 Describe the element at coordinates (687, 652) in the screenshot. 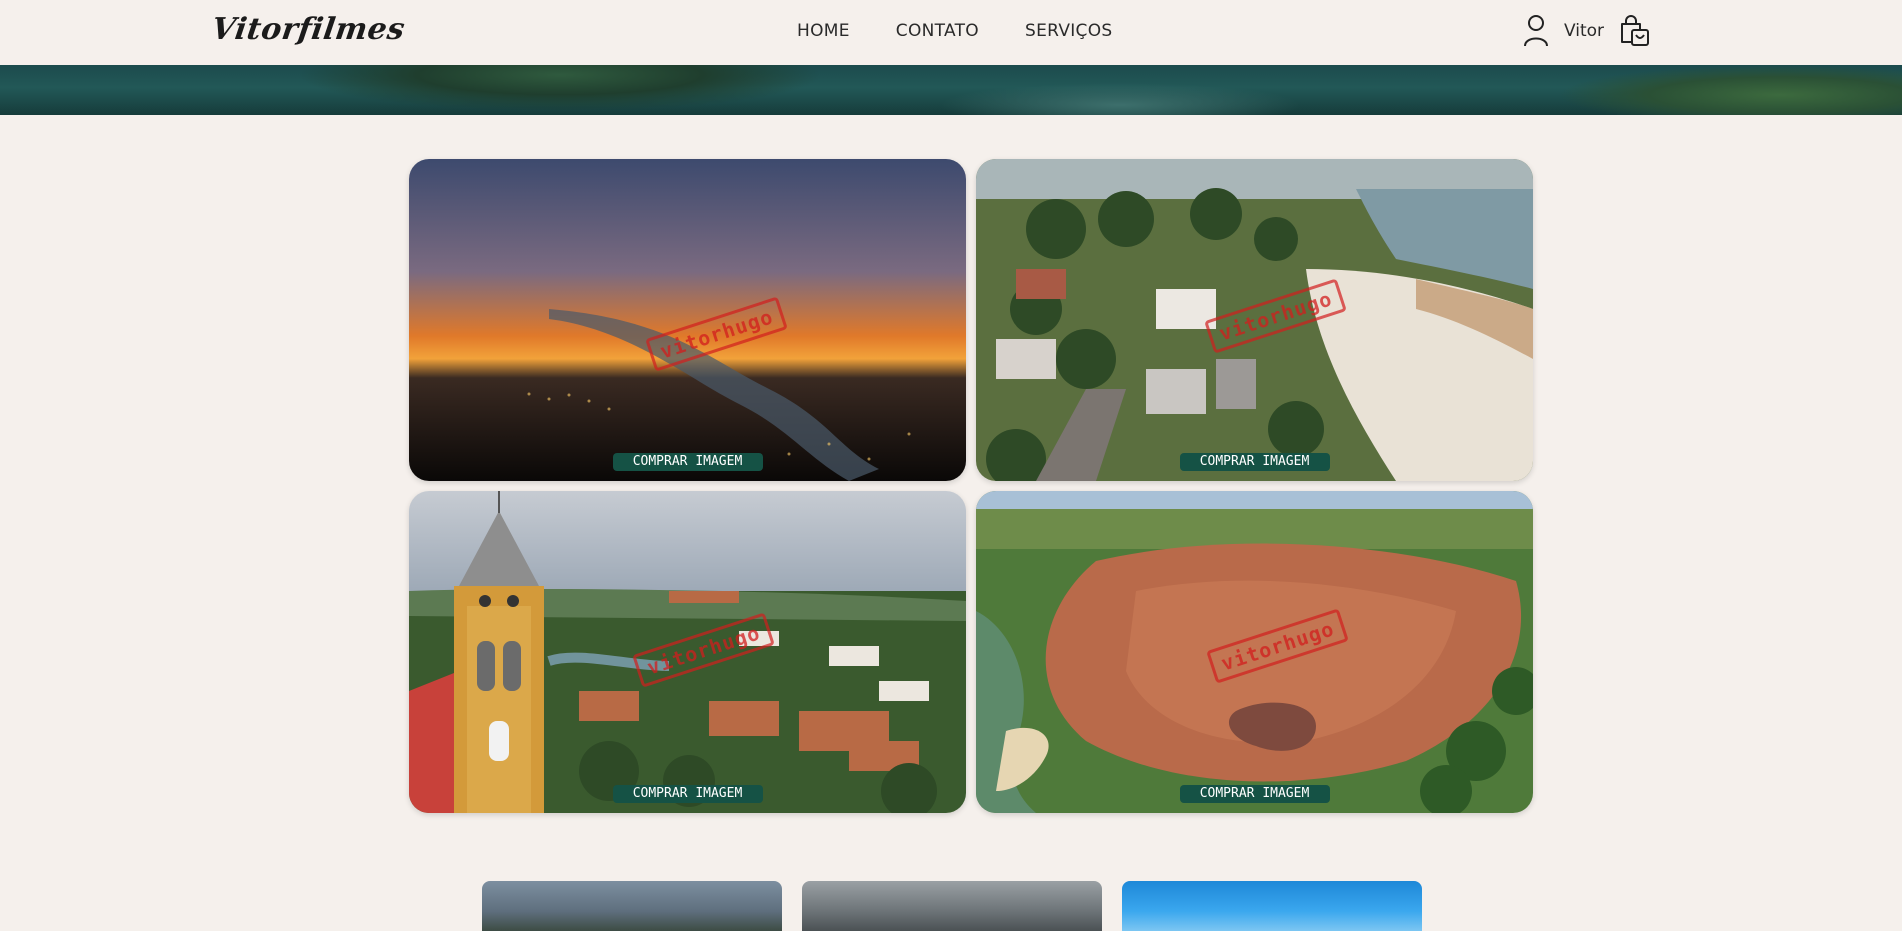

I see `photo-card-church: vitorhugo COMPRAR IMAGEM` at that location.